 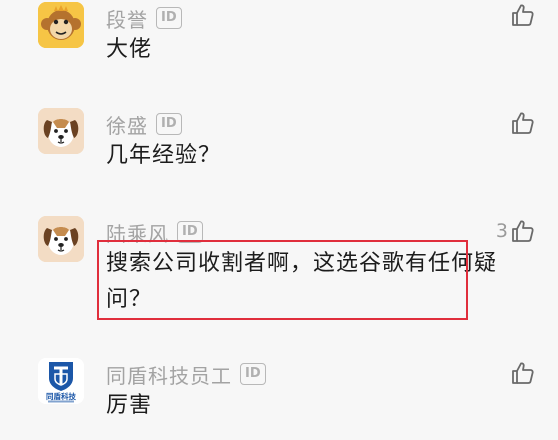 I want to click on comment-text: 几年经验？, so click(x=164, y=155).